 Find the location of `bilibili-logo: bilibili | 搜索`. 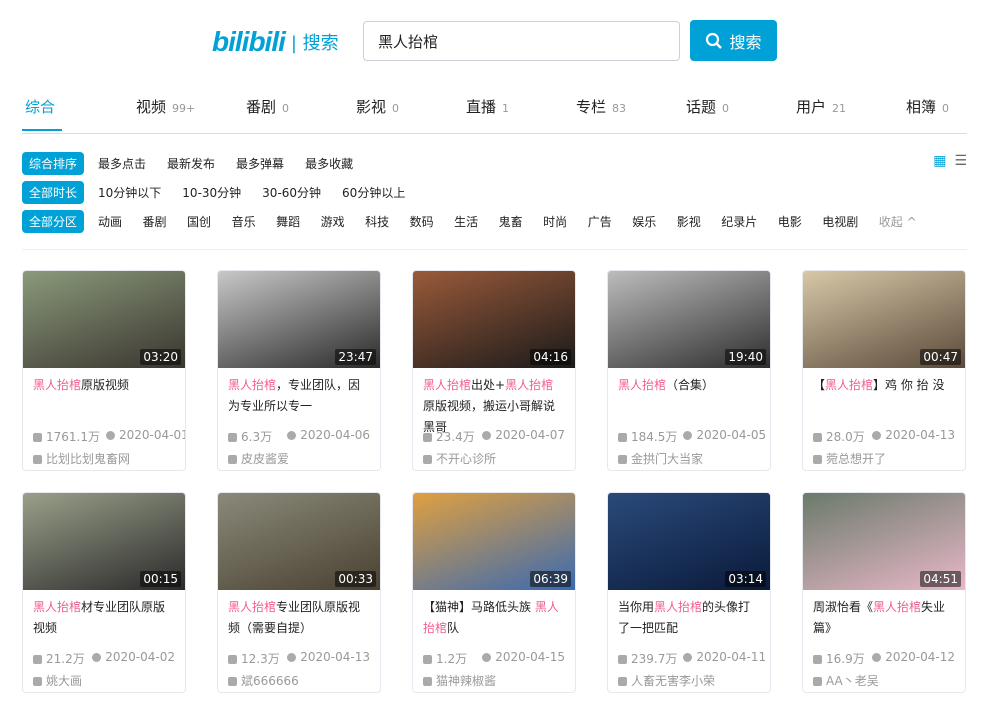

bilibili-logo: bilibili | 搜索 is located at coordinates (275, 42).